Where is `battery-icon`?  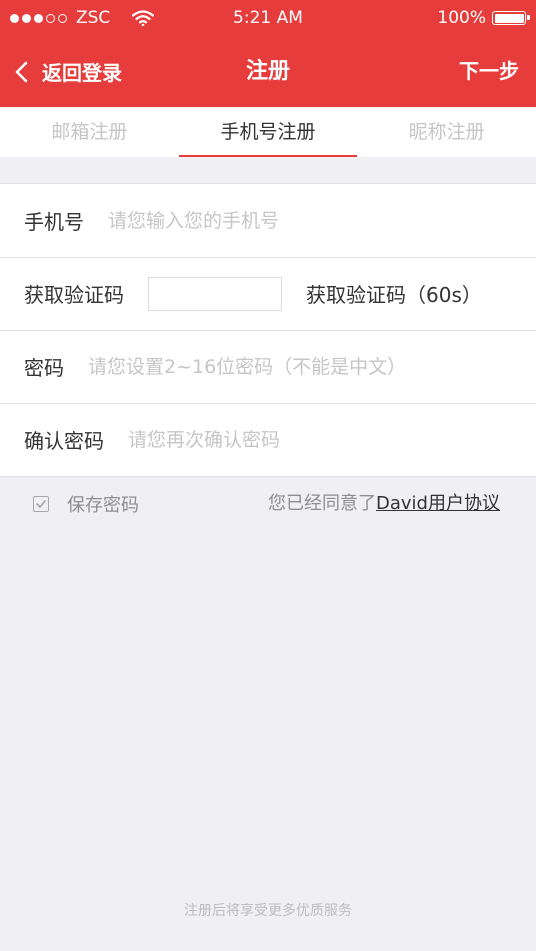
battery-icon is located at coordinates (511, 18).